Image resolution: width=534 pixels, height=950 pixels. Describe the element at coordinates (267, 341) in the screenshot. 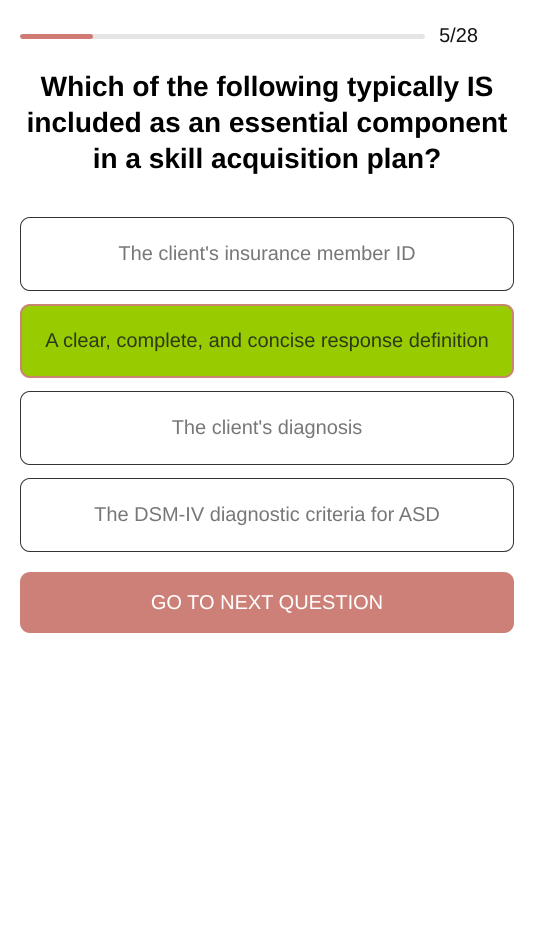

I see `answer-option: A clear, complete, and concise response definition` at that location.